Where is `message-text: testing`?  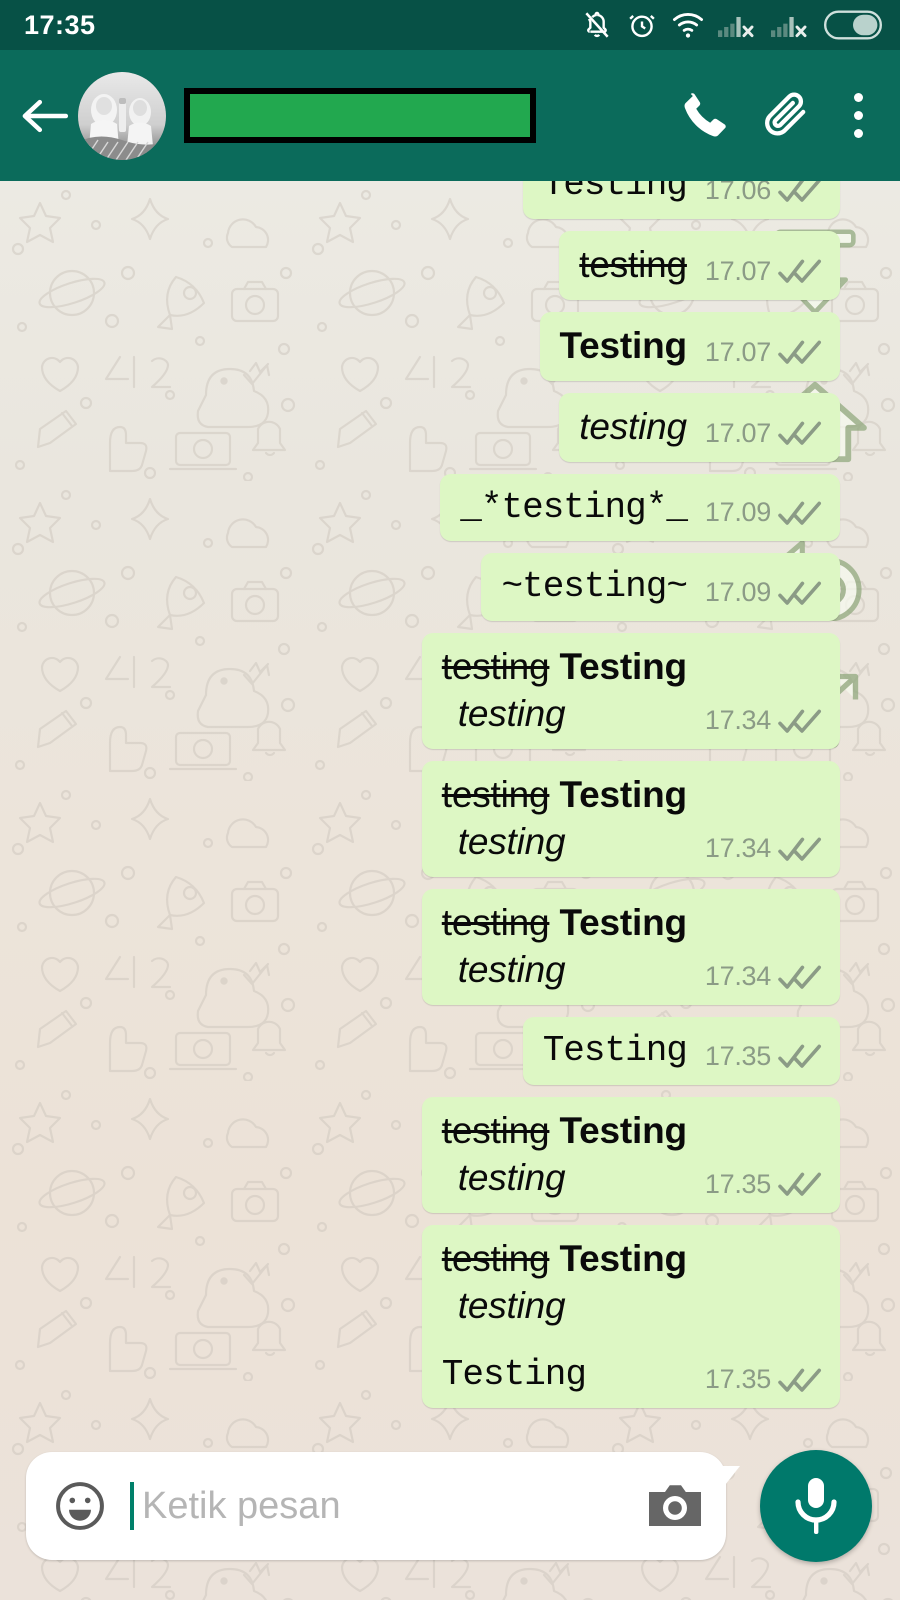 message-text: testing is located at coordinates (633, 265).